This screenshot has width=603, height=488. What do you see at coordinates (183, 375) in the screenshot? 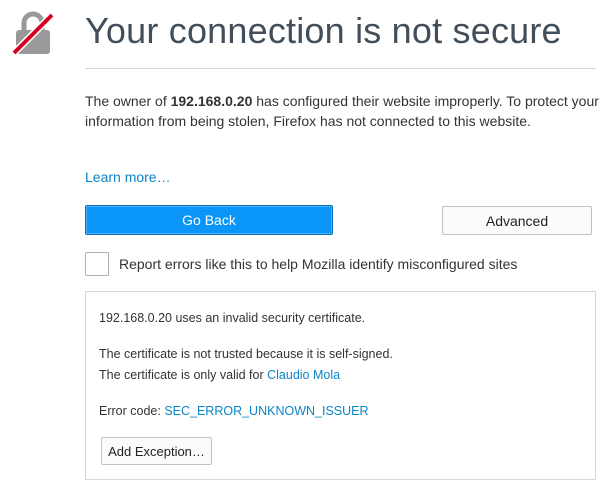
I see `valid-for-prefix: The certificate is only valid for` at bounding box center [183, 375].